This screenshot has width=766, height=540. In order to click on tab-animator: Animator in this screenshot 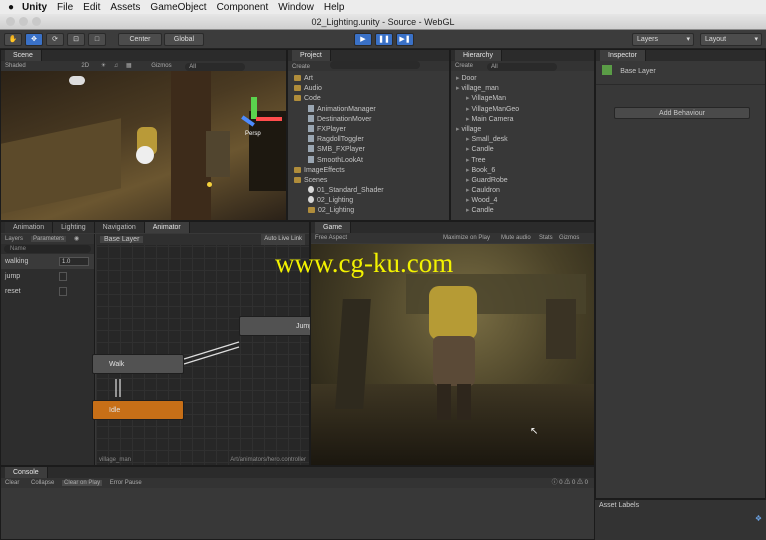, I will do `click(167, 227)`.